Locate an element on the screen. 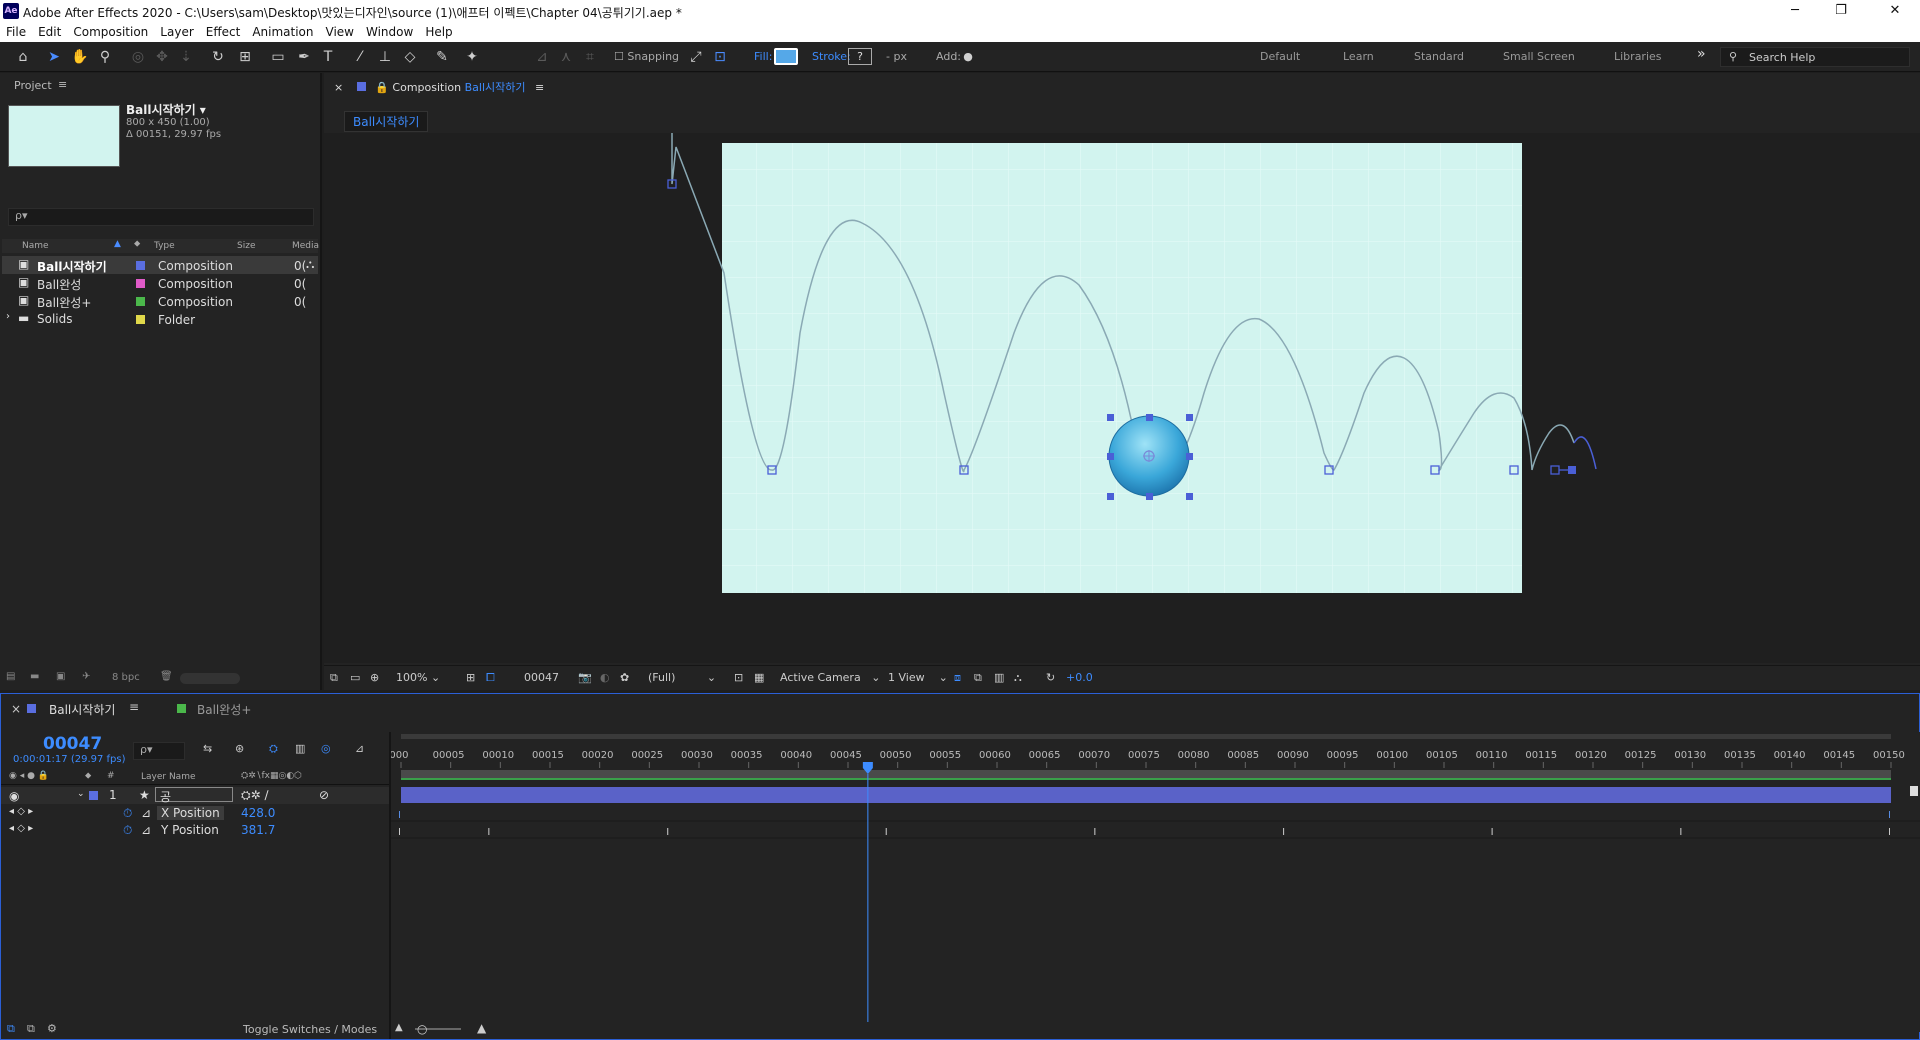 Image resolution: width=1920 pixels, height=1040 pixels. trash-icon: 🗑 is located at coordinates (166, 676).